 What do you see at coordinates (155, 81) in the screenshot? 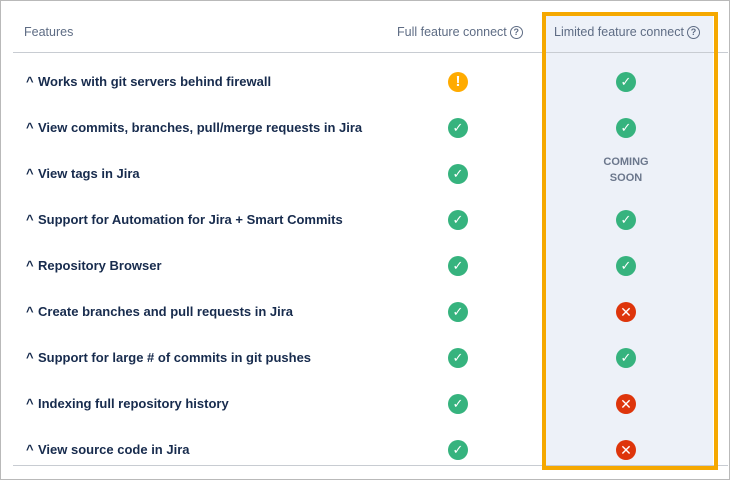
I see `feature-label: Works with git servers behind firewall` at bounding box center [155, 81].